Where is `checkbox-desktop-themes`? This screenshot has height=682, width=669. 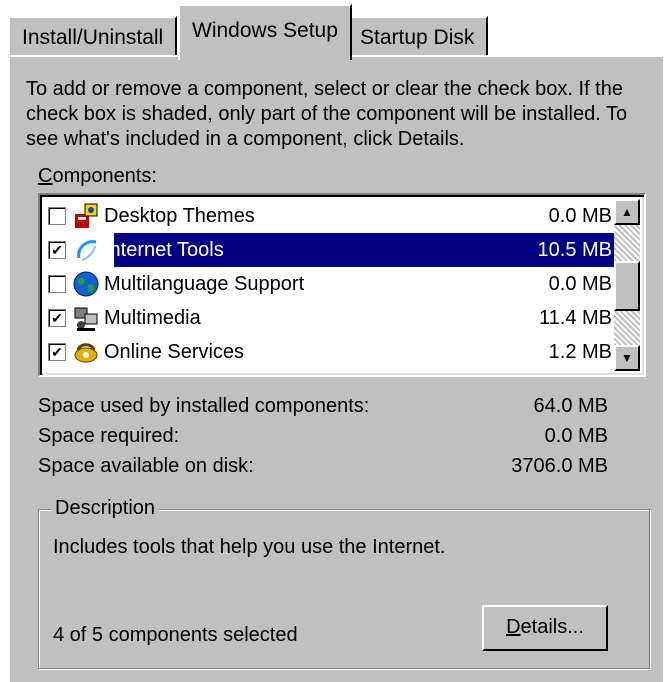
checkbox-desktop-themes is located at coordinates (57, 216).